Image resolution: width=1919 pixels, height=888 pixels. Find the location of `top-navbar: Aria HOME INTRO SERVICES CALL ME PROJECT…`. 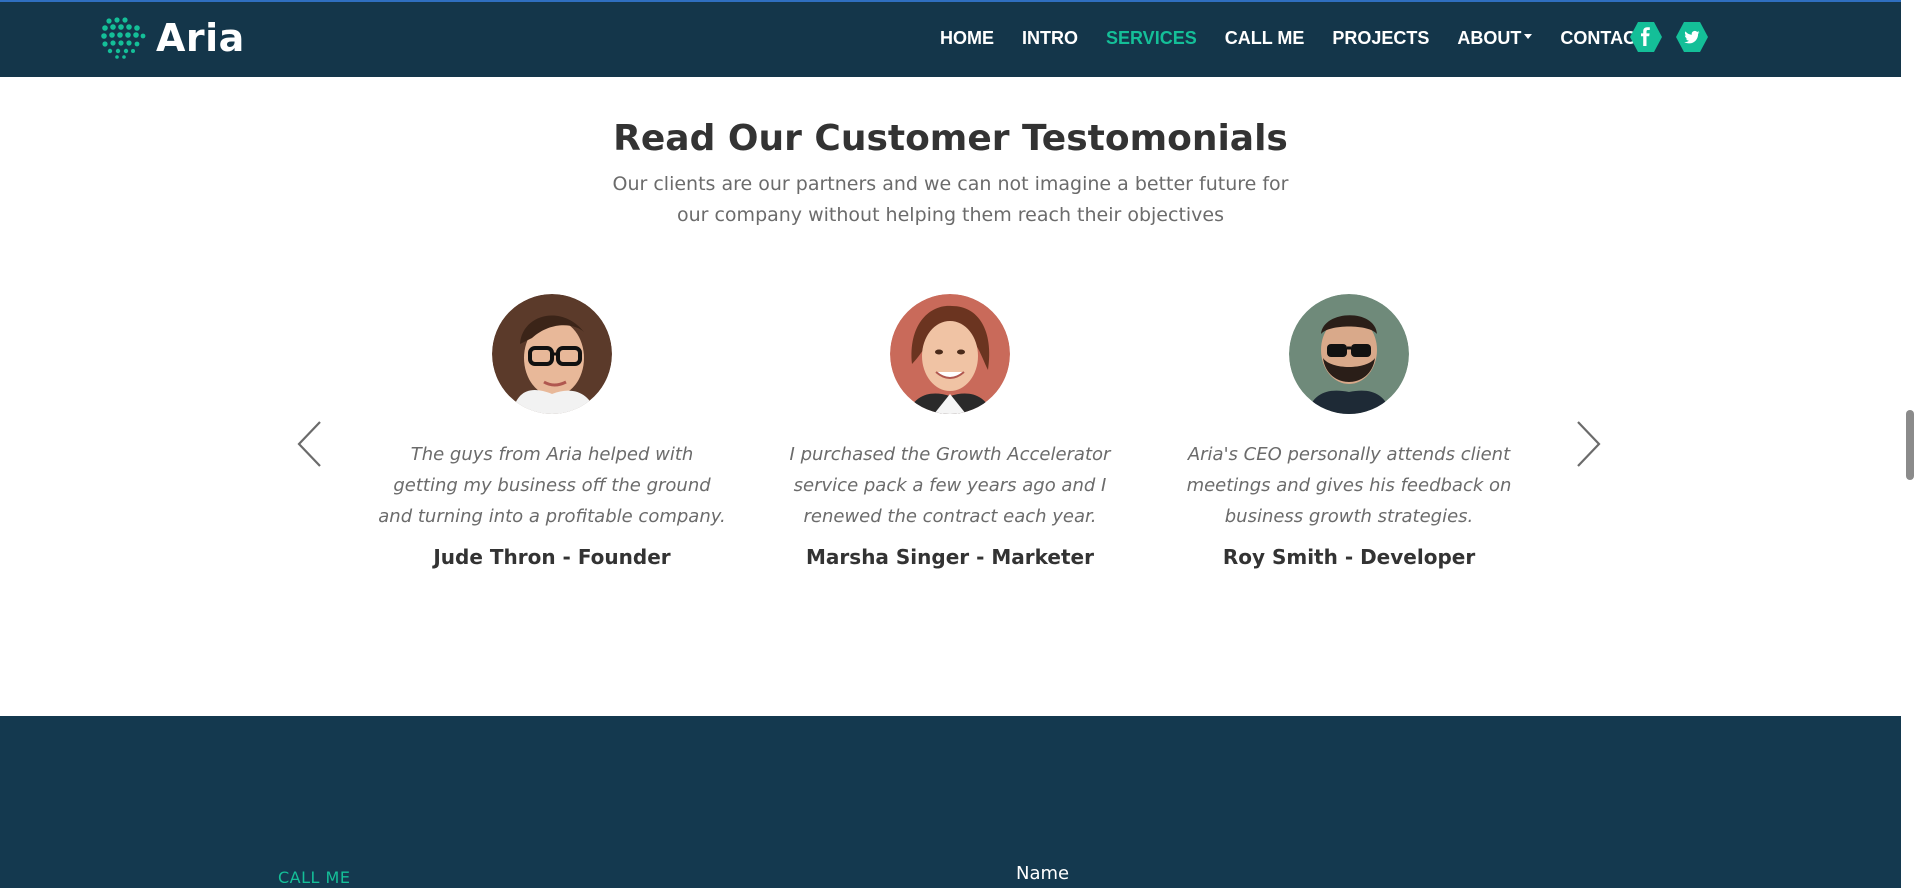

top-navbar: Aria HOME INTRO SERVICES CALL ME PROJECT… is located at coordinates (950, 38).